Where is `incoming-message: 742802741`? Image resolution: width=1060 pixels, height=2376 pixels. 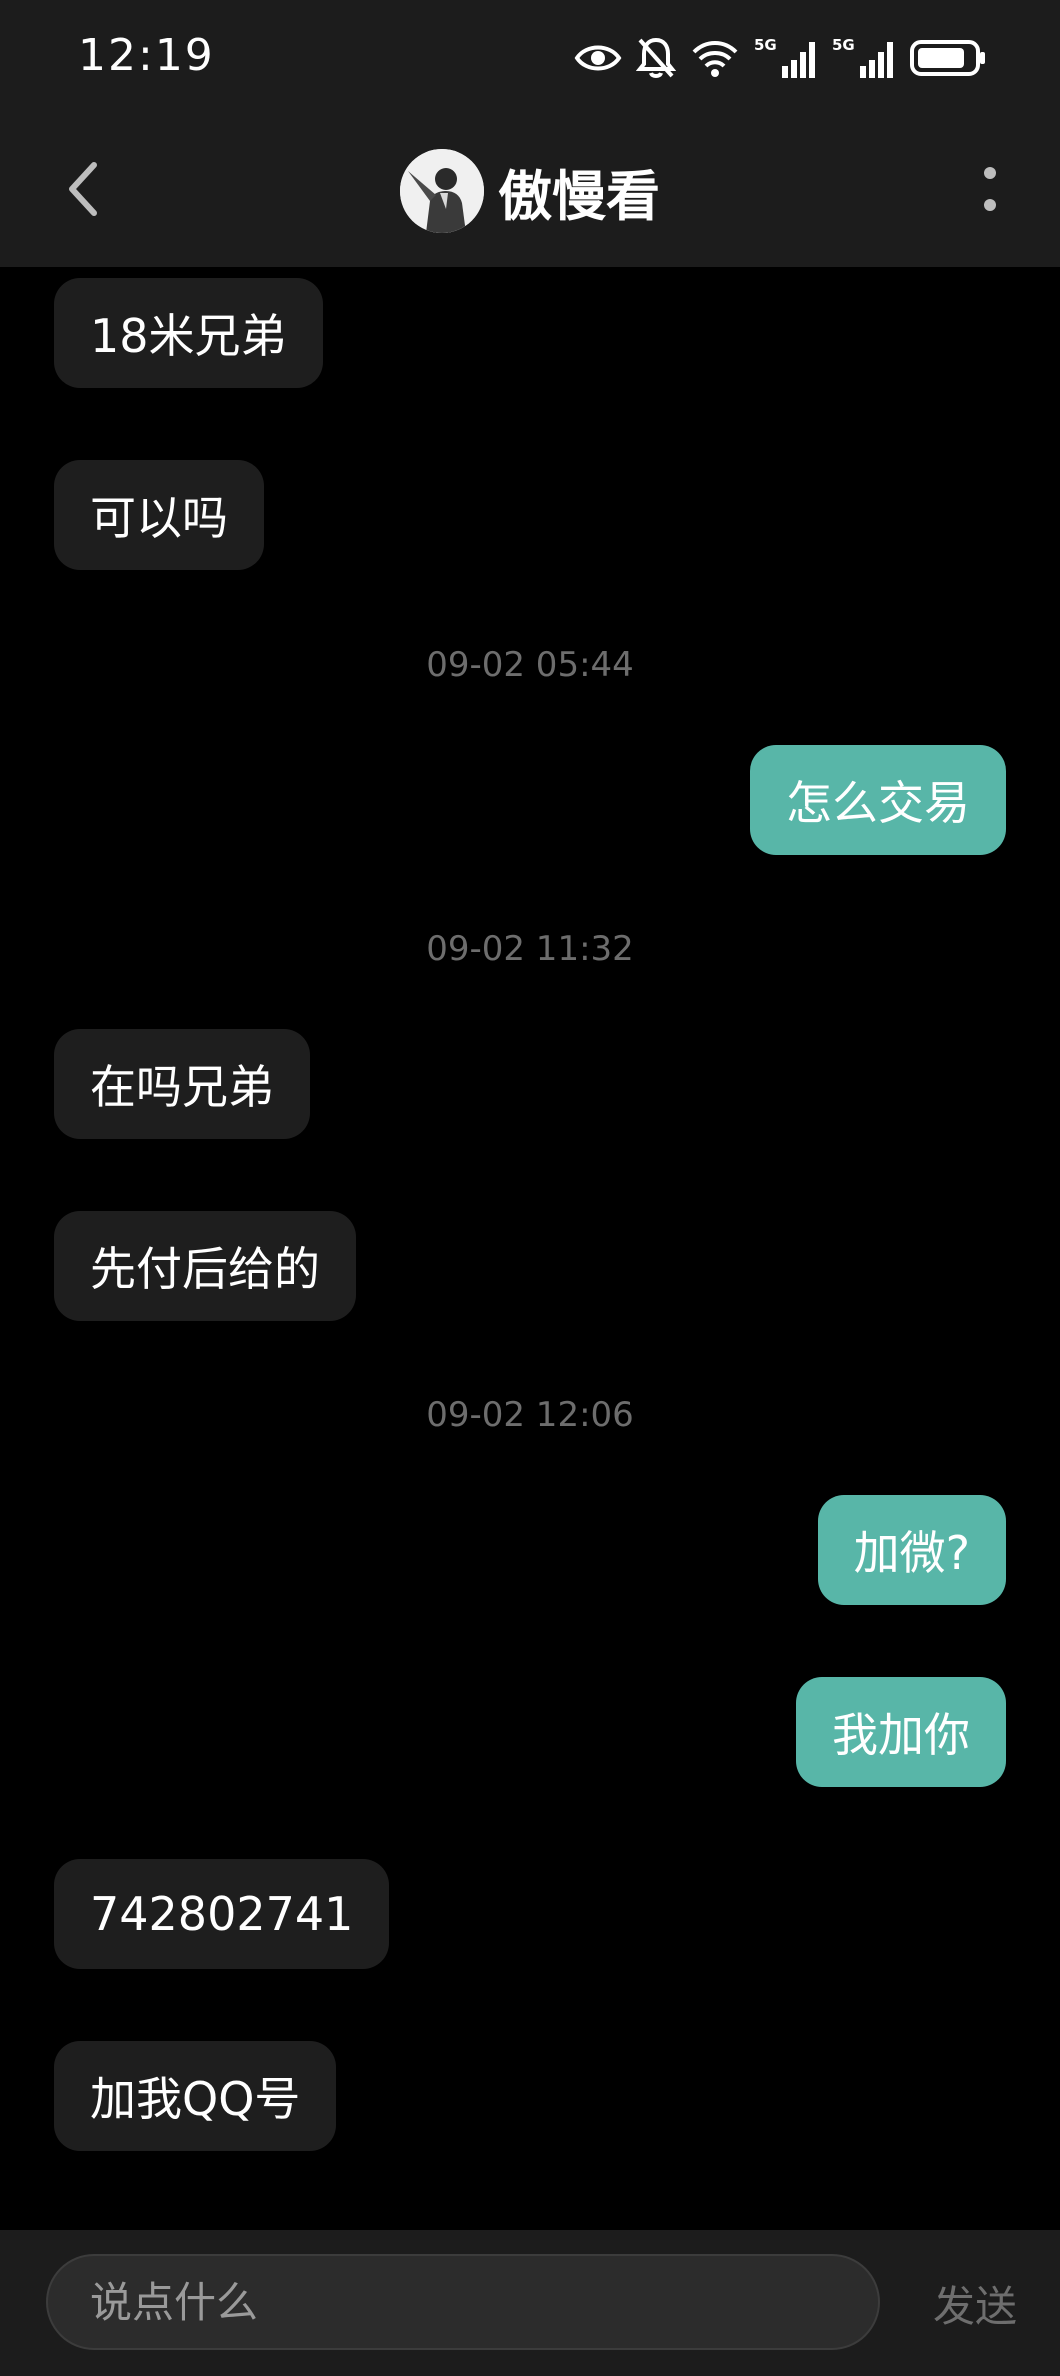
incoming-message: 742802741 is located at coordinates (222, 1914).